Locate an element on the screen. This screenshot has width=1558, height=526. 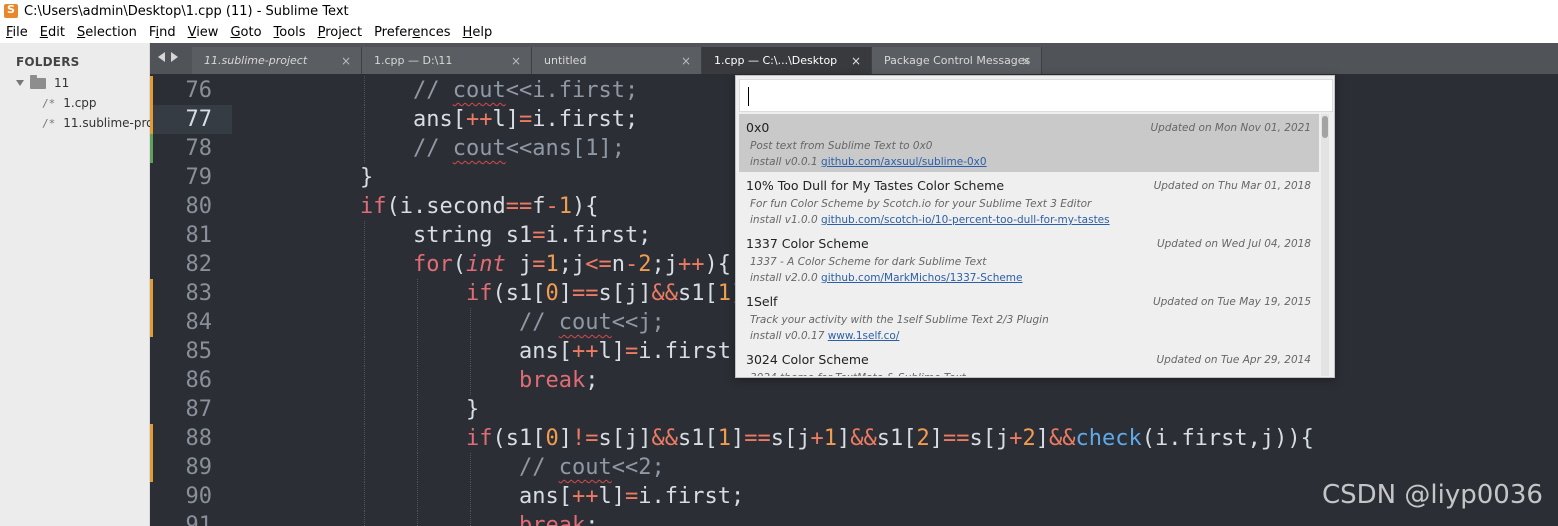
package-link: github.com/MarkMichos/1337-Scheme is located at coordinates (921, 278).